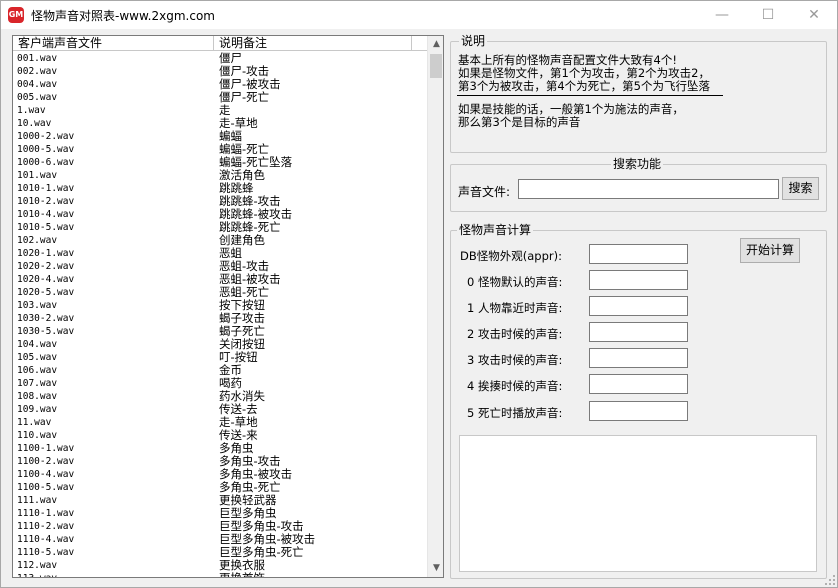 This screenshot has height=588, width=838. What do you see at coordinates (34, 123) in the screenshot?
I see `sound-file-name: 10.wav` at bounding box center [34, 123].